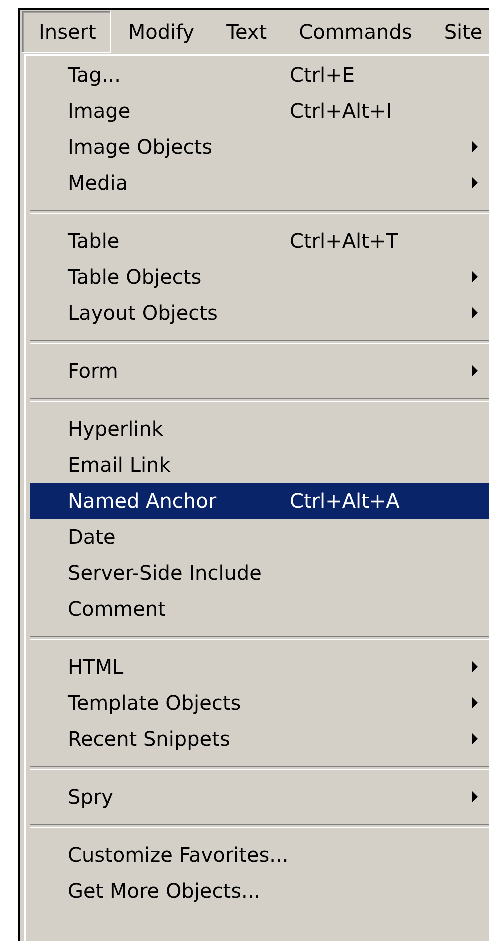 The image size is (489, 945). What do you see at coordinates (259, 313) in the screenshot?
I see `menu-item: Layout Objects` at bounding box center [259, 313].